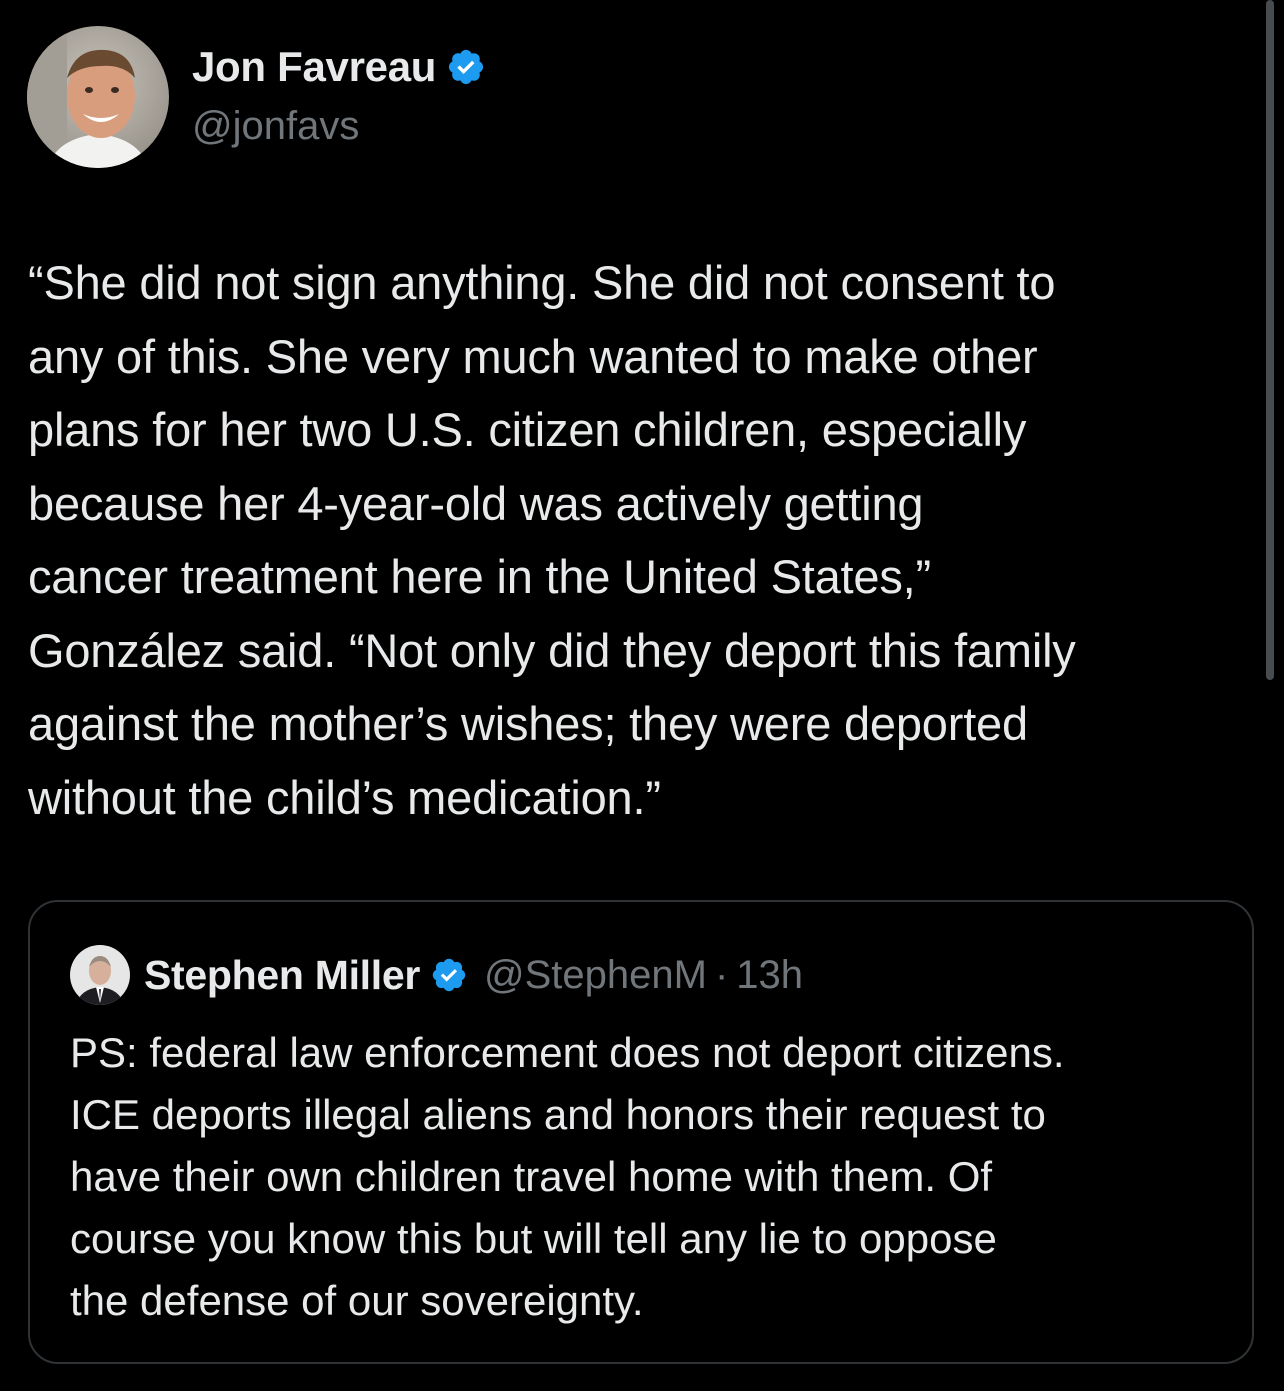 This screenshot has height=1391, width=1284. I want to click on quoted-tweet-time: 13h, so click(769, 975).